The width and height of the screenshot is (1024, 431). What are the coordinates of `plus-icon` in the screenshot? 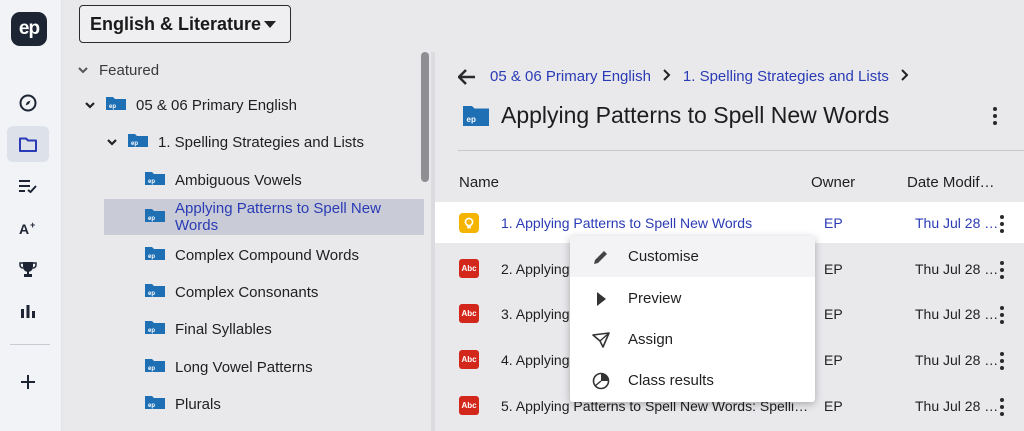 It's located at (28, 382).